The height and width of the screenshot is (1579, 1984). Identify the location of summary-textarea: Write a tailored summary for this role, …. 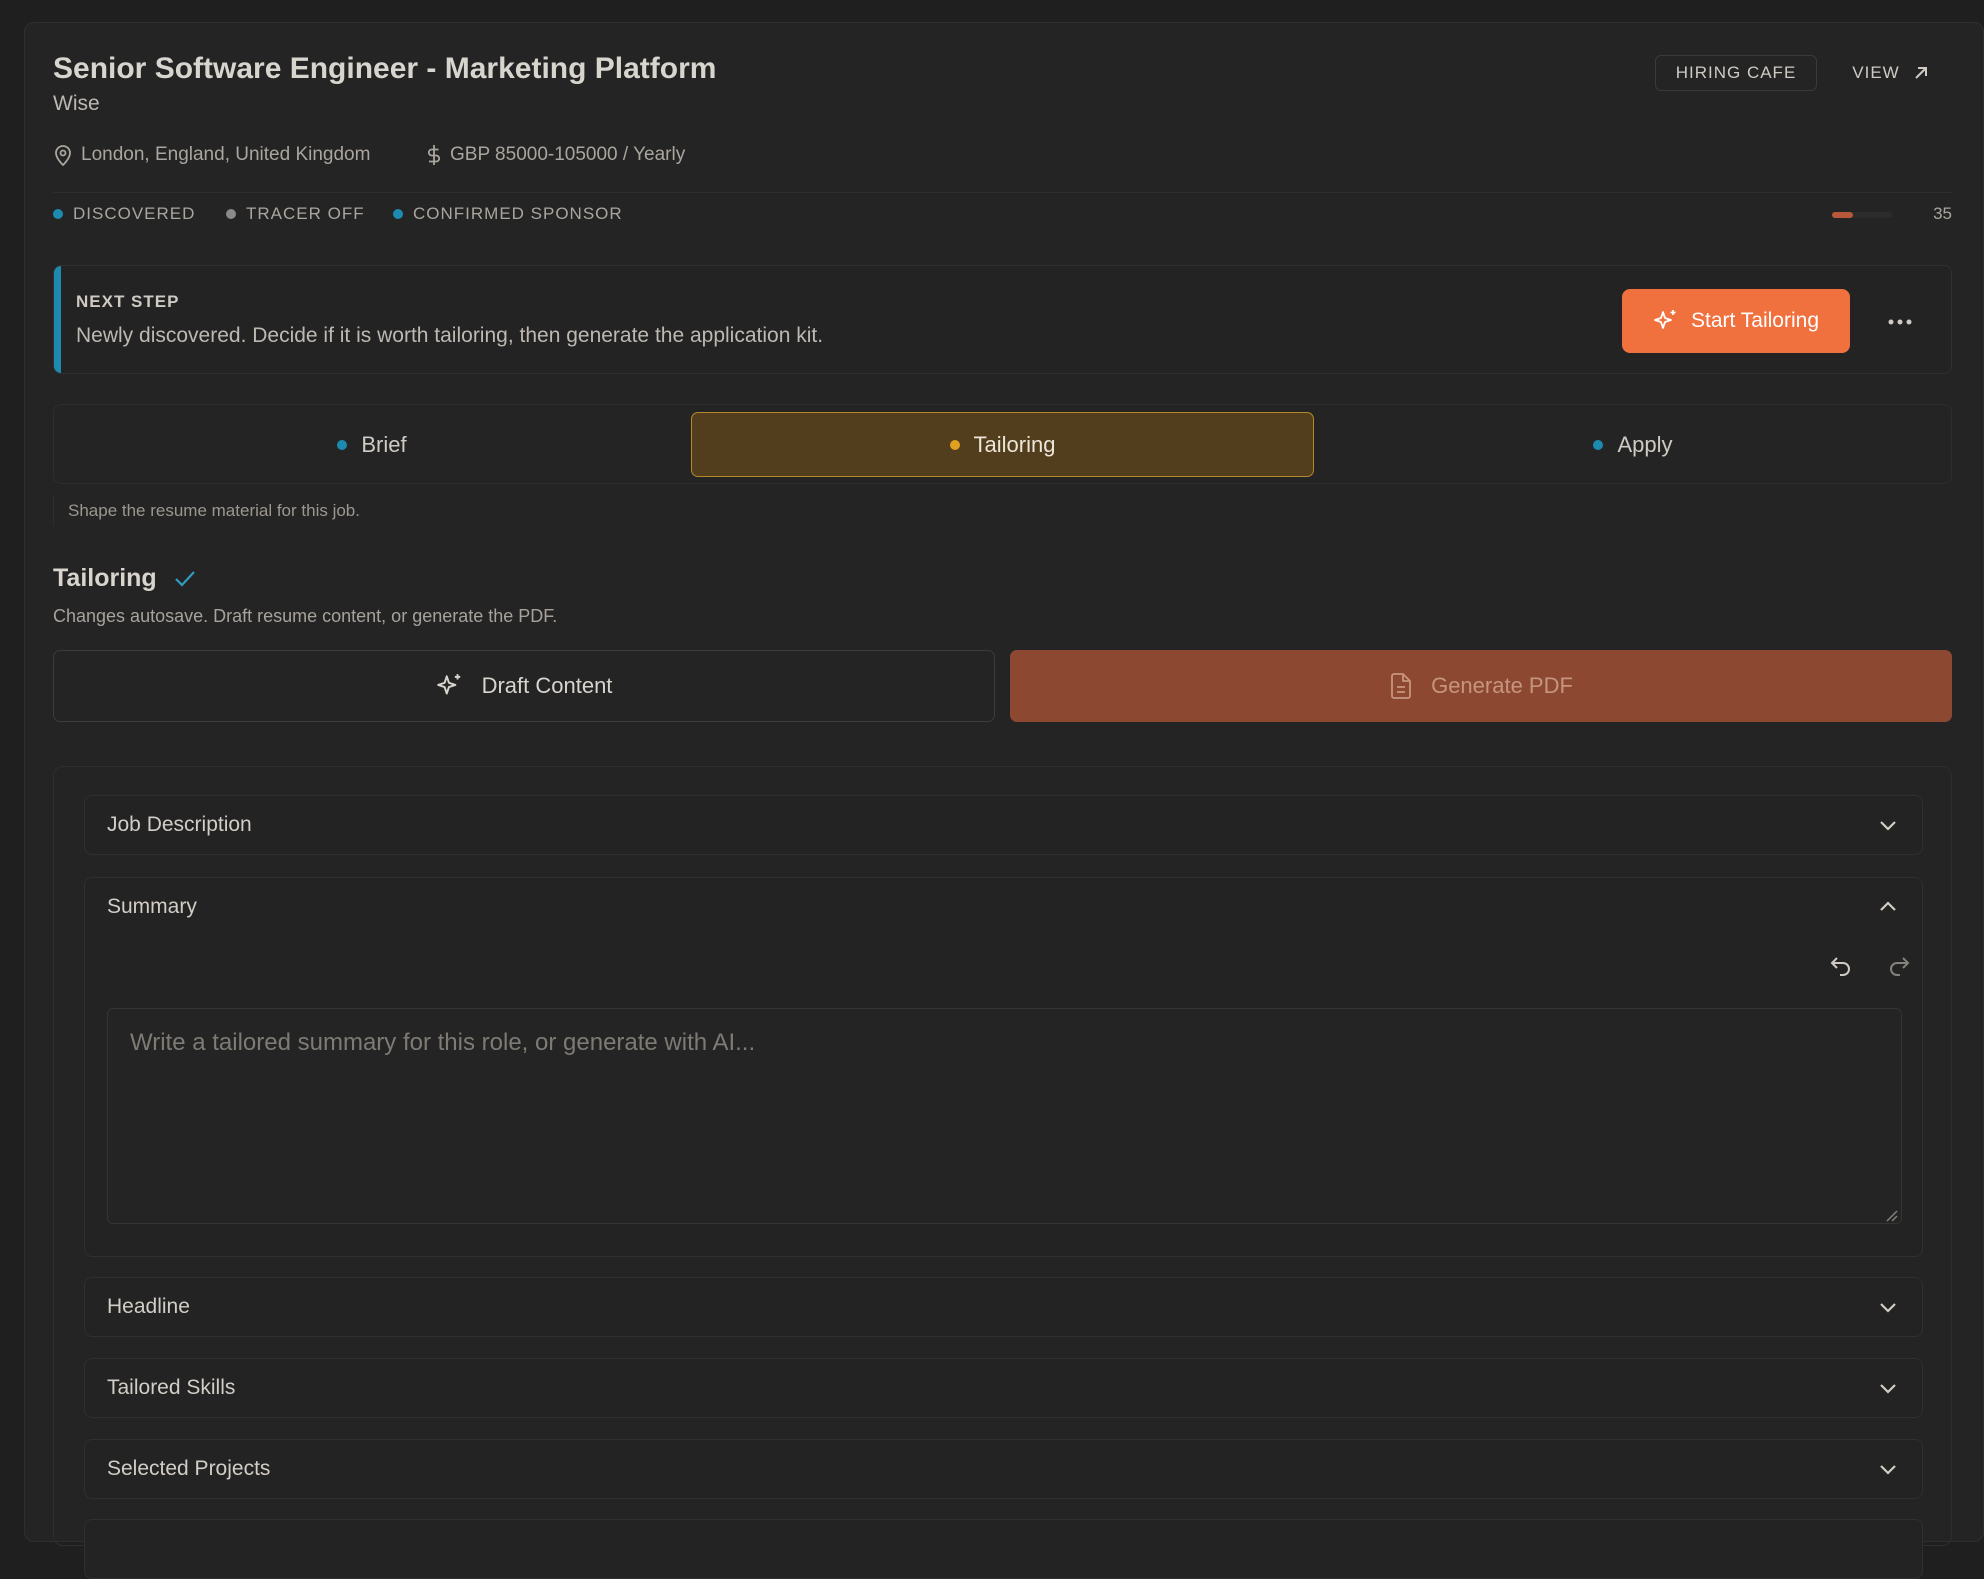
(1004, 1116).